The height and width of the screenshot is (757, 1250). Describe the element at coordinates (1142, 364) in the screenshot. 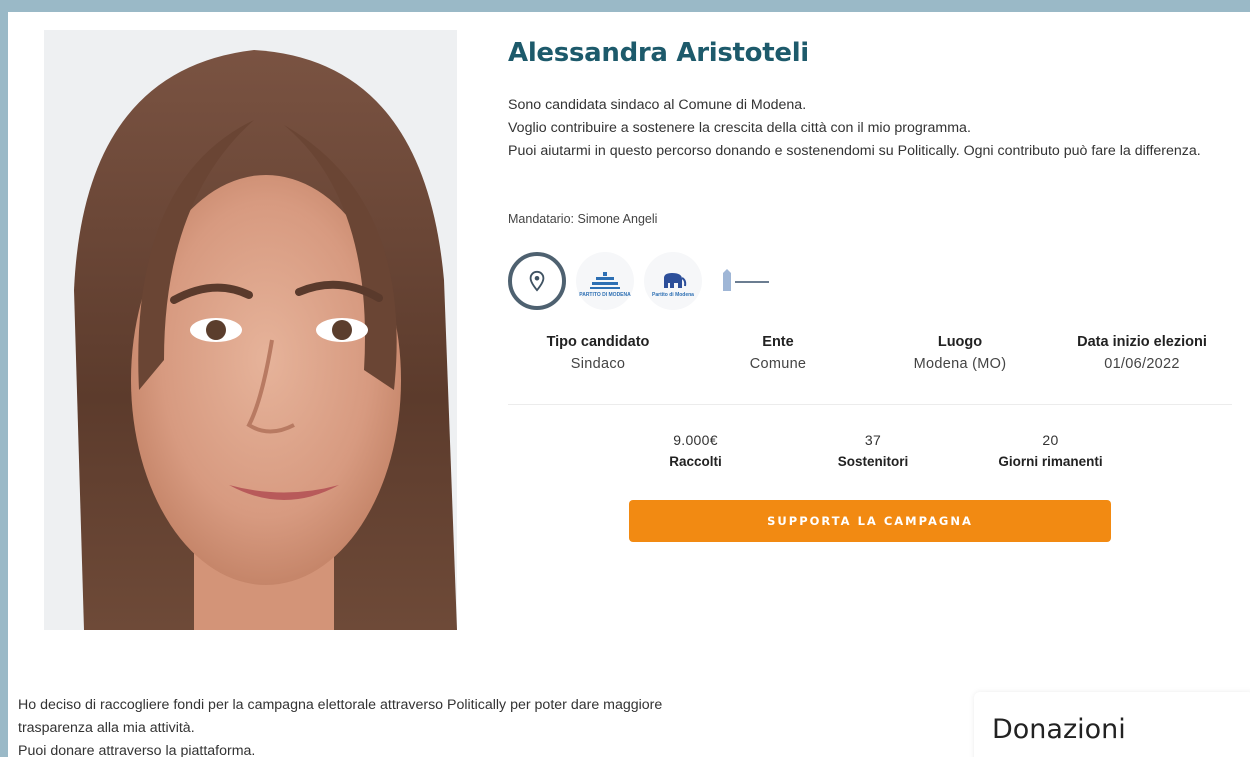

I see `info-value: 01/06/2022` at that location.